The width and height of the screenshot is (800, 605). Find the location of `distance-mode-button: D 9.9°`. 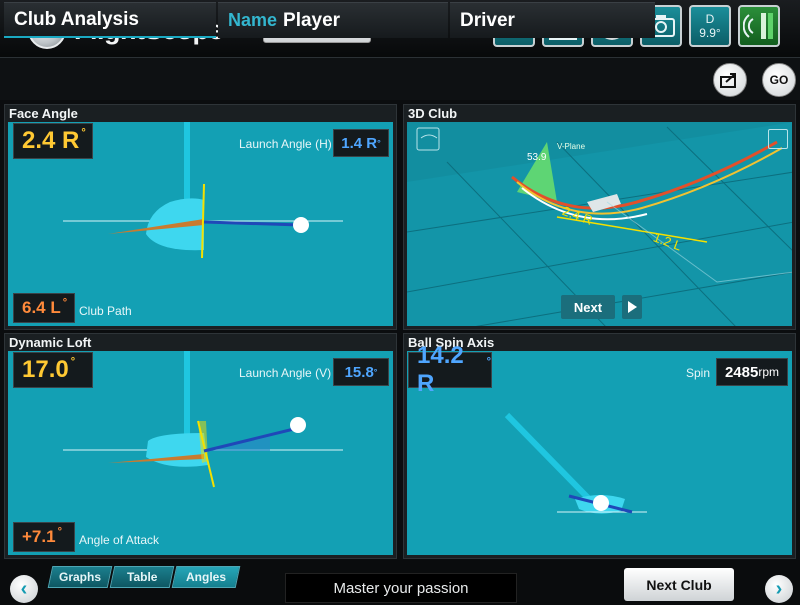

distance-mode-button: D 9.9° is located at coordinates (710, 26).